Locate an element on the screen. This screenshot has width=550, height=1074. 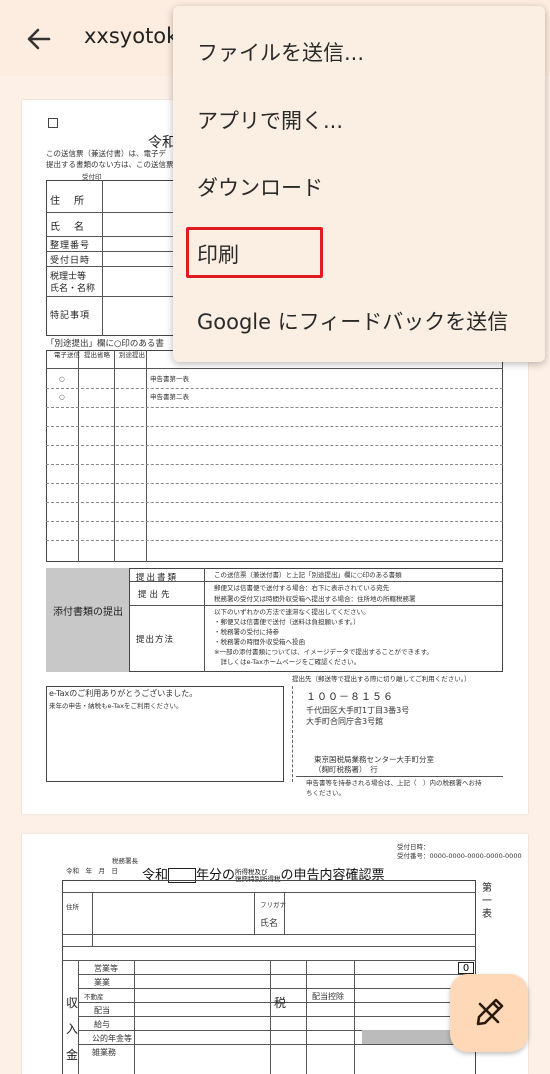
col-header: 提出省略 is located at coordinates (97, 355).